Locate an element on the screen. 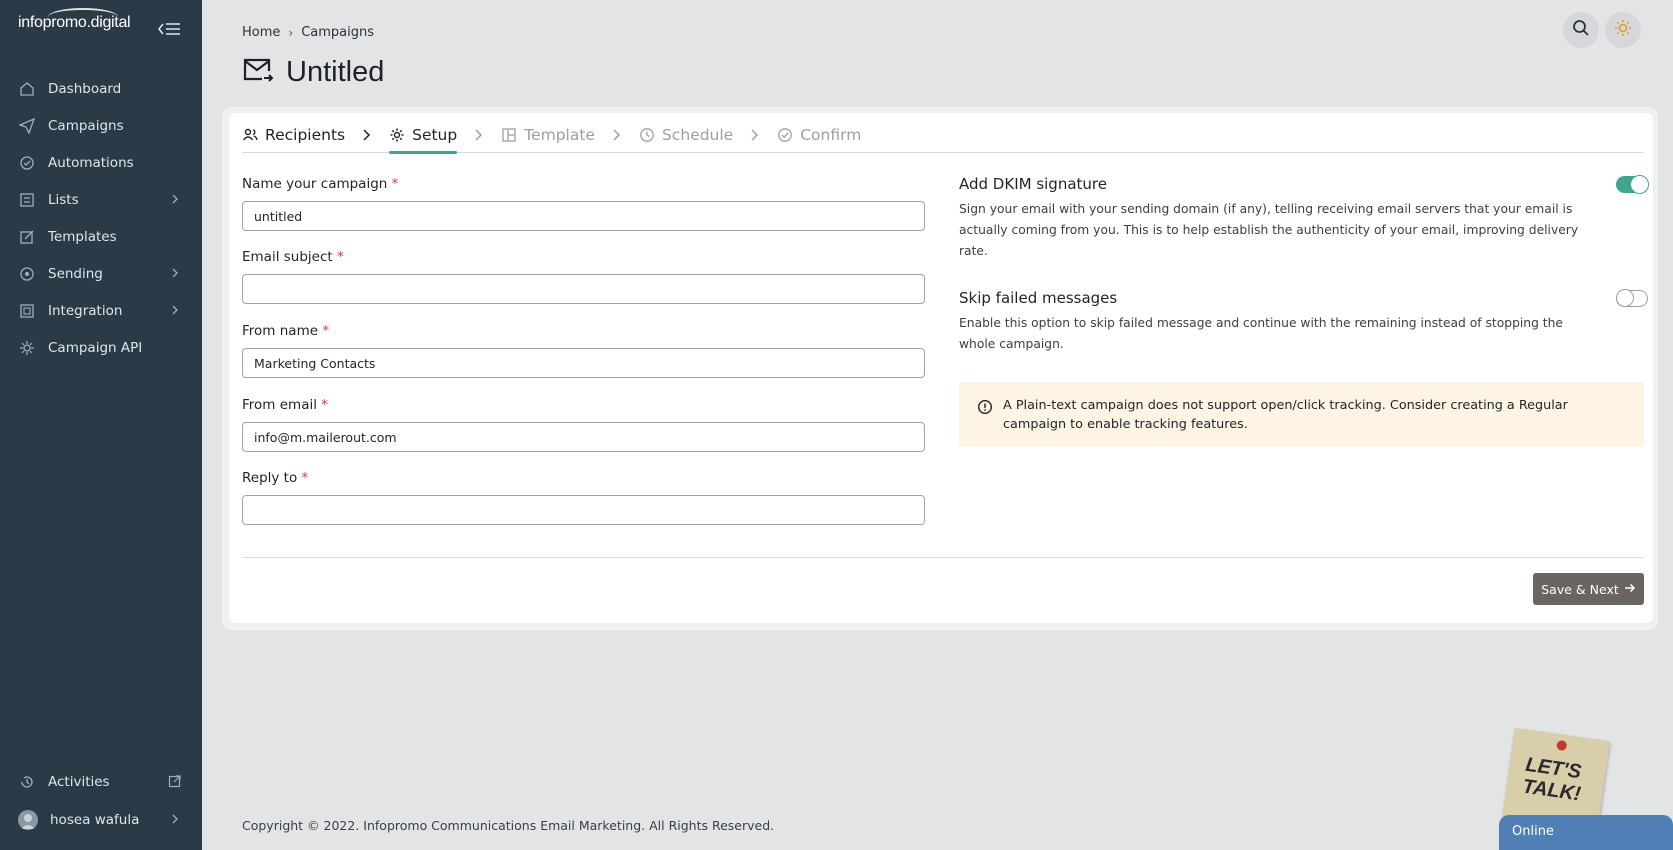 This screenshot has height=850, width=1673. sidebar-item-integration: Integration is located at coordinates (101, 310).